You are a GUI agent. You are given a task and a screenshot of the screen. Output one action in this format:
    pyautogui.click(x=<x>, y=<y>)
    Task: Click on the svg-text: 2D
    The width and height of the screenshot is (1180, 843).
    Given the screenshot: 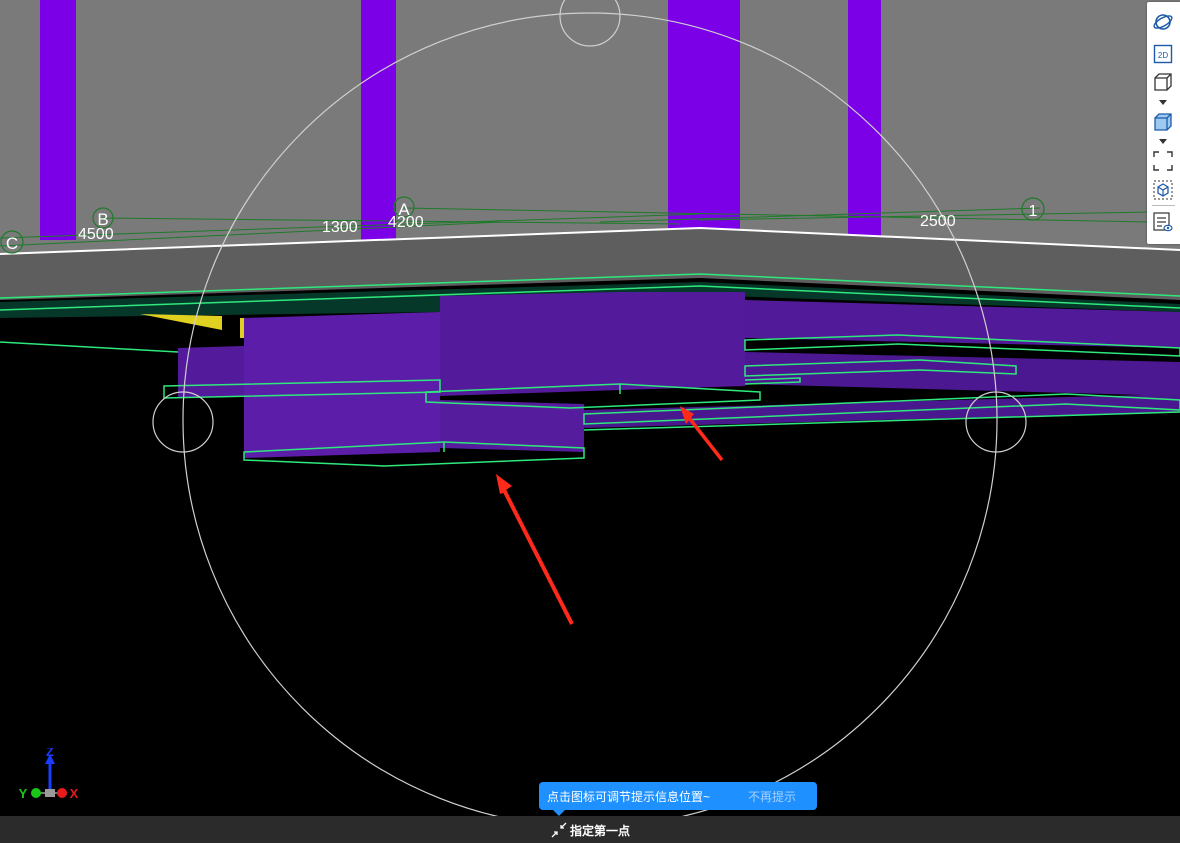 What is the action you would take?
    pyautogui.click(x=1163, y=55)
    